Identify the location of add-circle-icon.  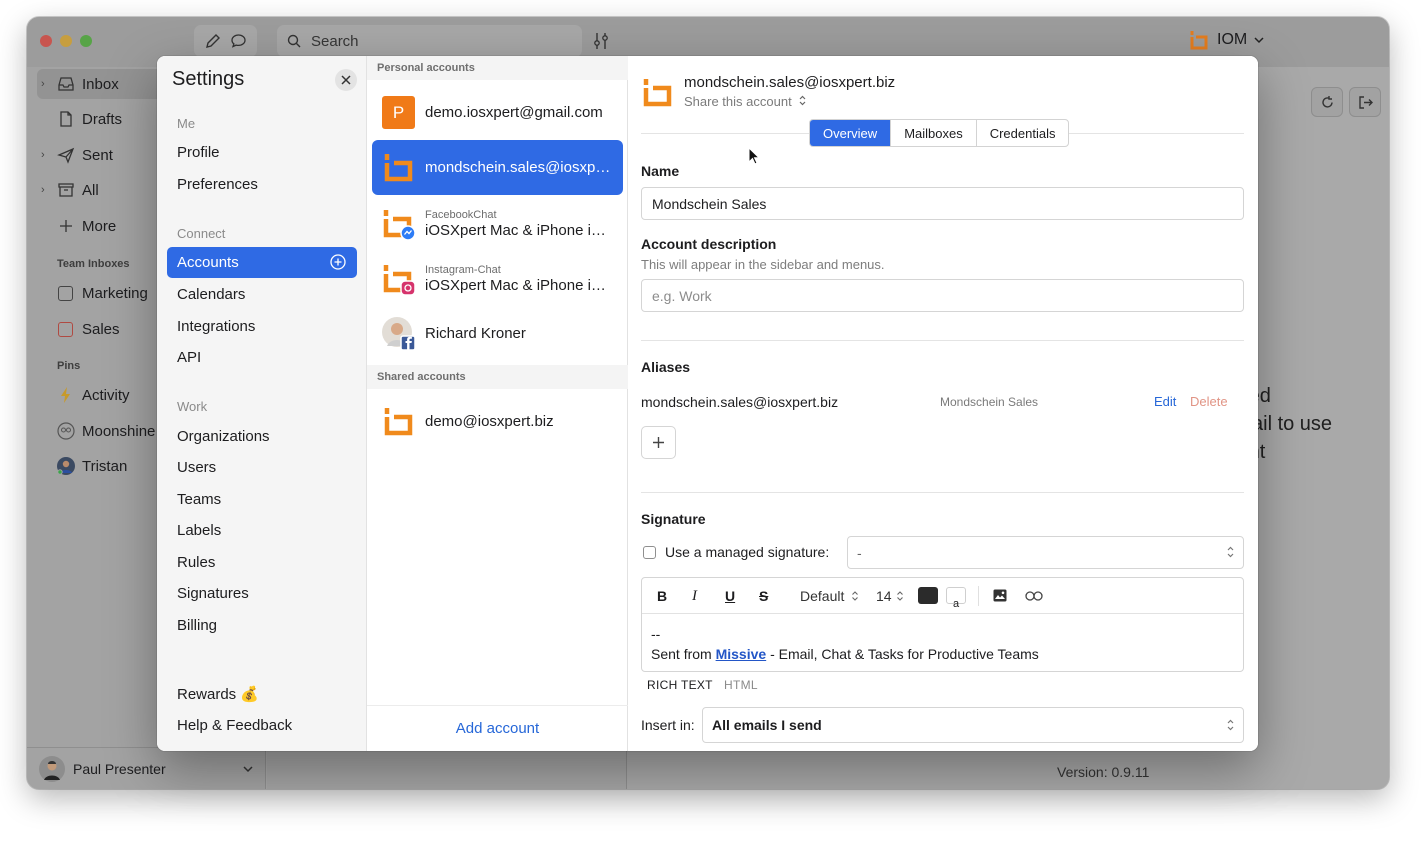
(338, 262).